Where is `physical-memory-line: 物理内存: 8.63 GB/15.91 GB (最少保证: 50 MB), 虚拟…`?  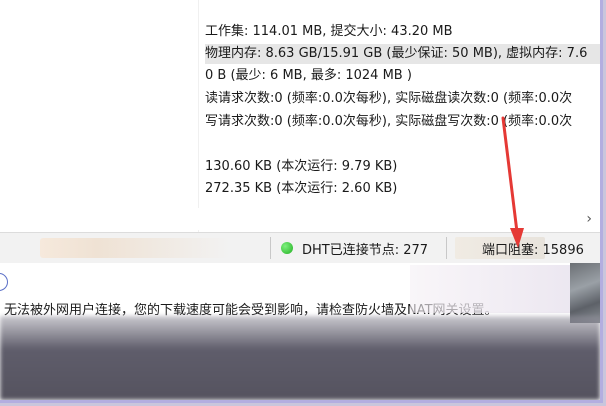
physical-memory-line: 物理内存: 8.63 GB/15.91 GB (最少保证: 50 MB), 虚拟… is located at coordinates (402, 54).